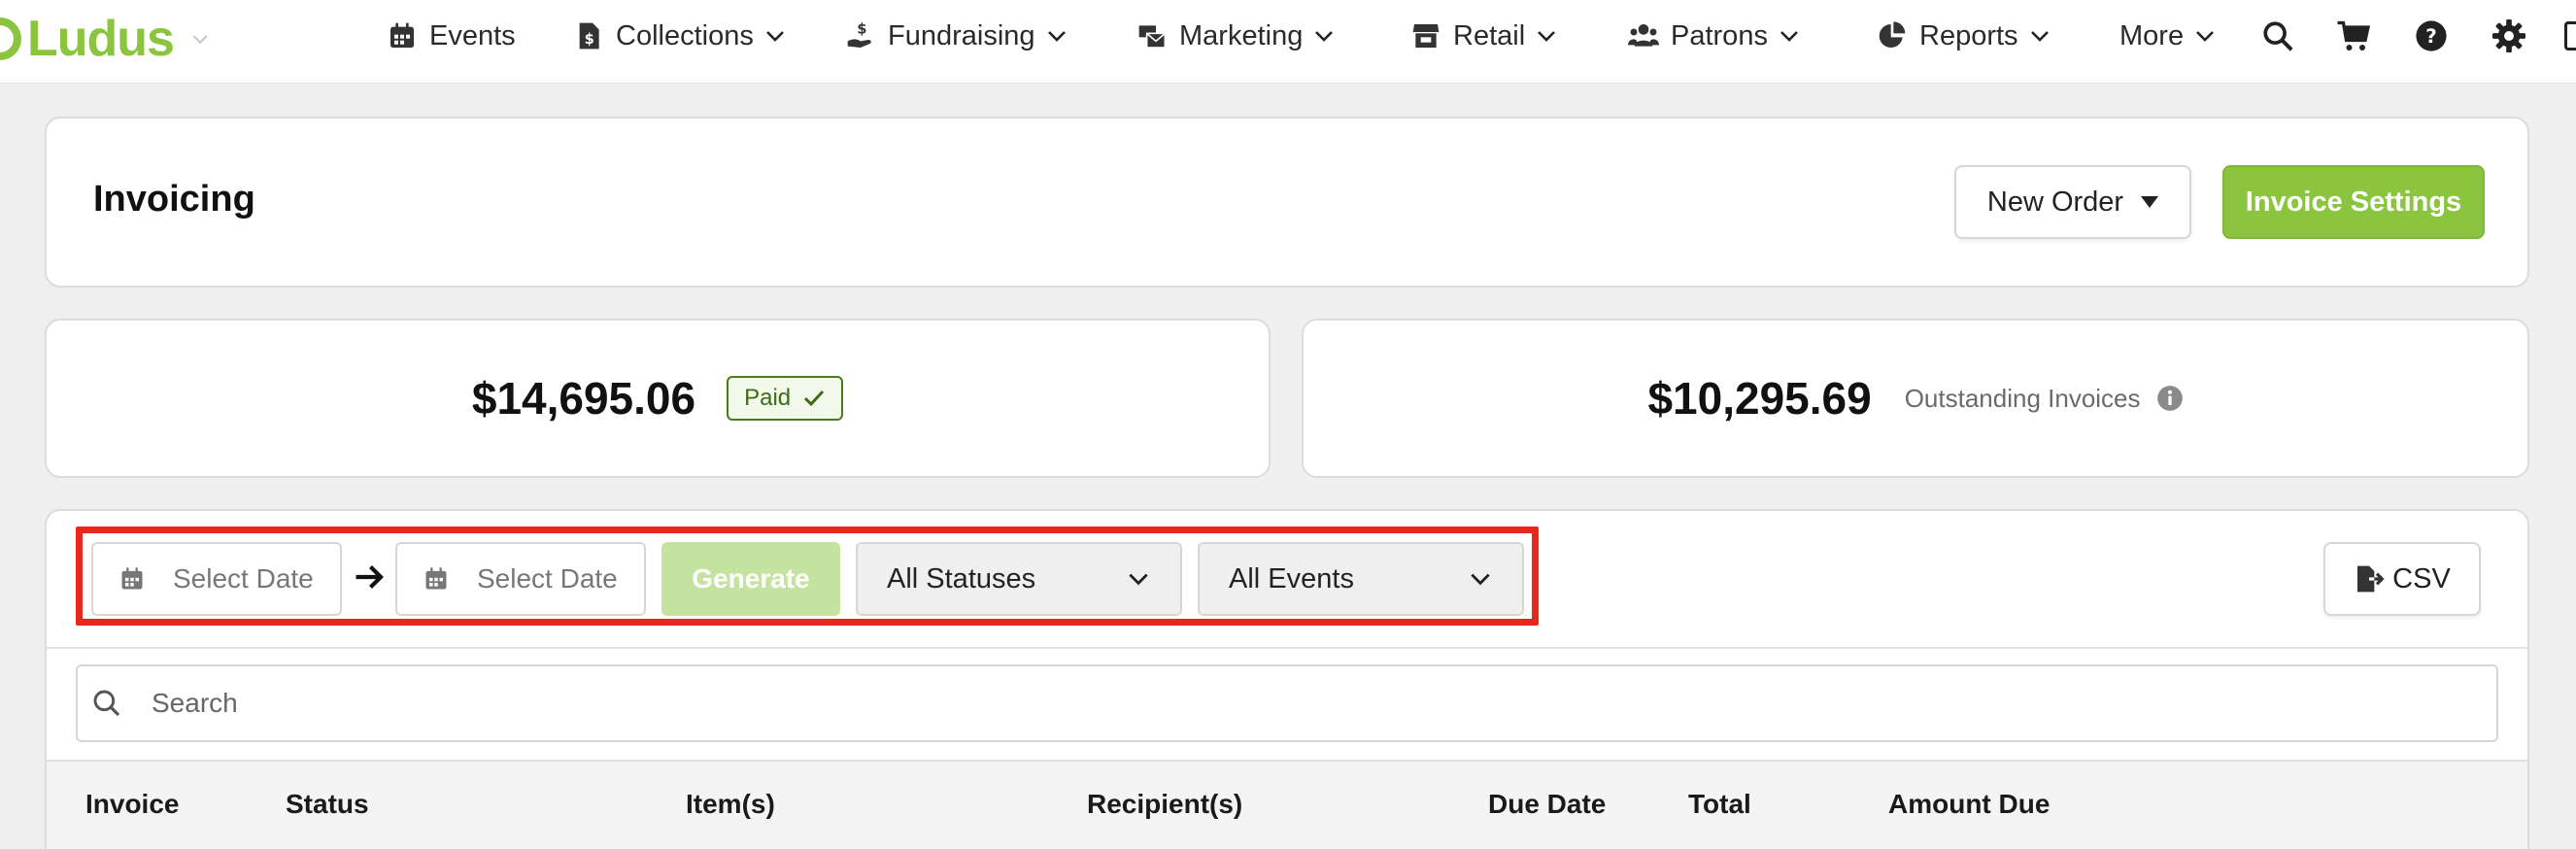 This screenshot has width=2576, height=849. What do you see at coordinates (1164, 804) in the screenshot?
I see `column-header-recipients: Recipient(s)` at bounding box center [1164, 804].